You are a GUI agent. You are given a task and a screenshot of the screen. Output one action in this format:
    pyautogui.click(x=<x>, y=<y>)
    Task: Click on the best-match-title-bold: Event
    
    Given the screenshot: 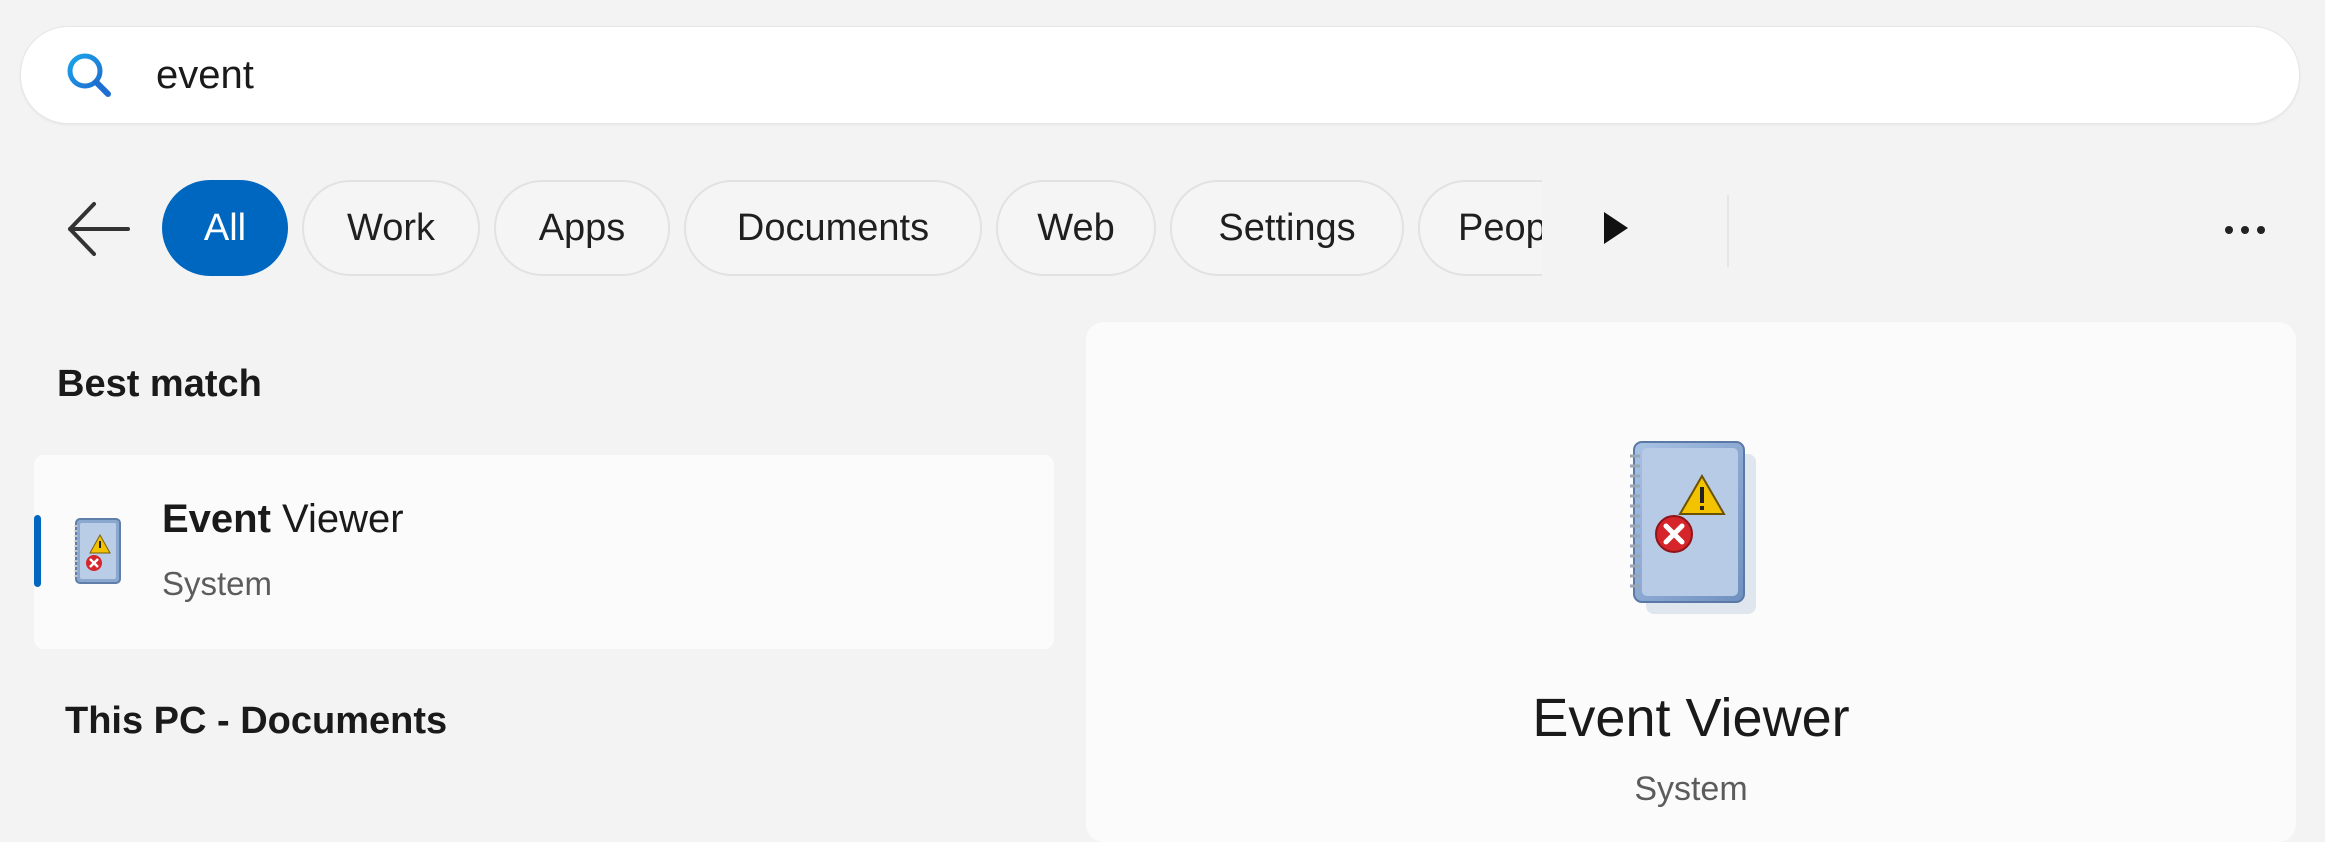 What is the action you would take?
    pyautogui.click(x=216, y=519)
    